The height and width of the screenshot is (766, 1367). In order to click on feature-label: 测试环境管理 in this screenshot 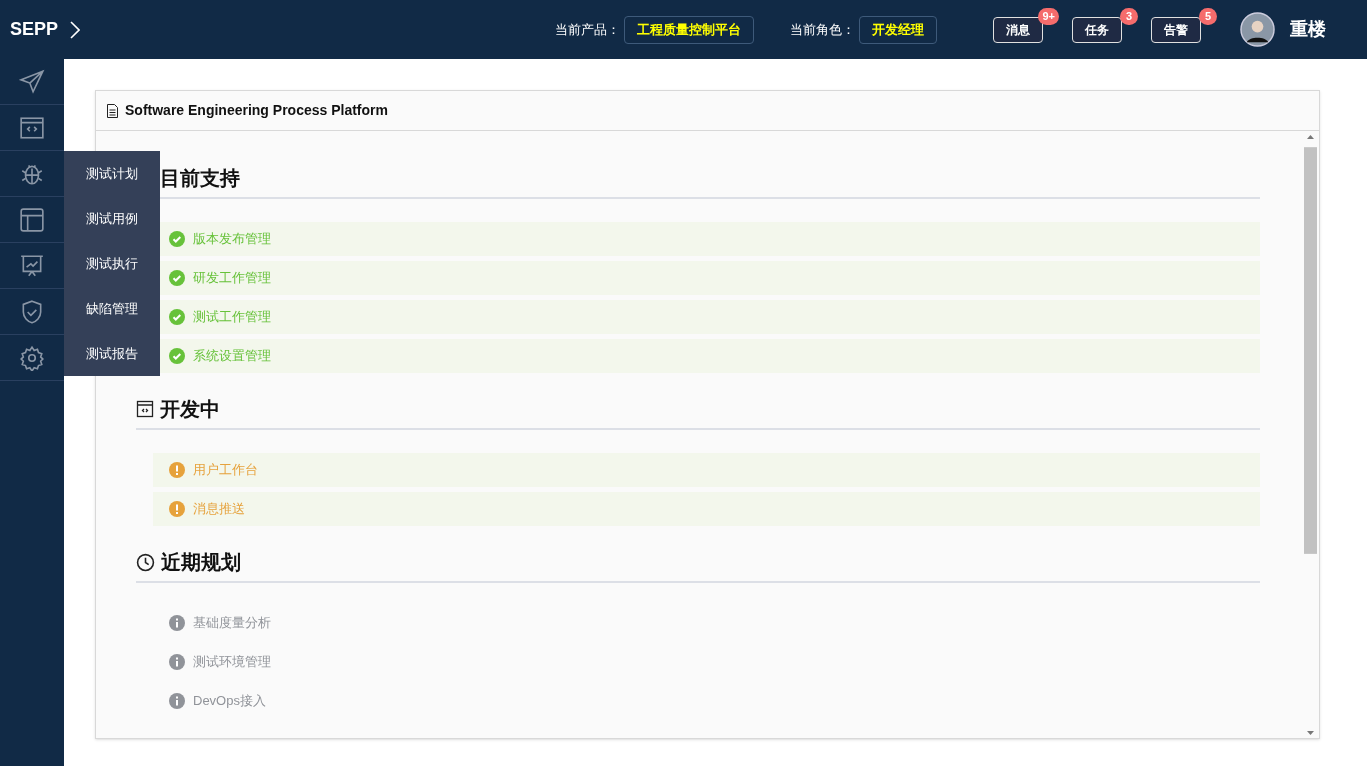, I will do `click(232, 662)`.